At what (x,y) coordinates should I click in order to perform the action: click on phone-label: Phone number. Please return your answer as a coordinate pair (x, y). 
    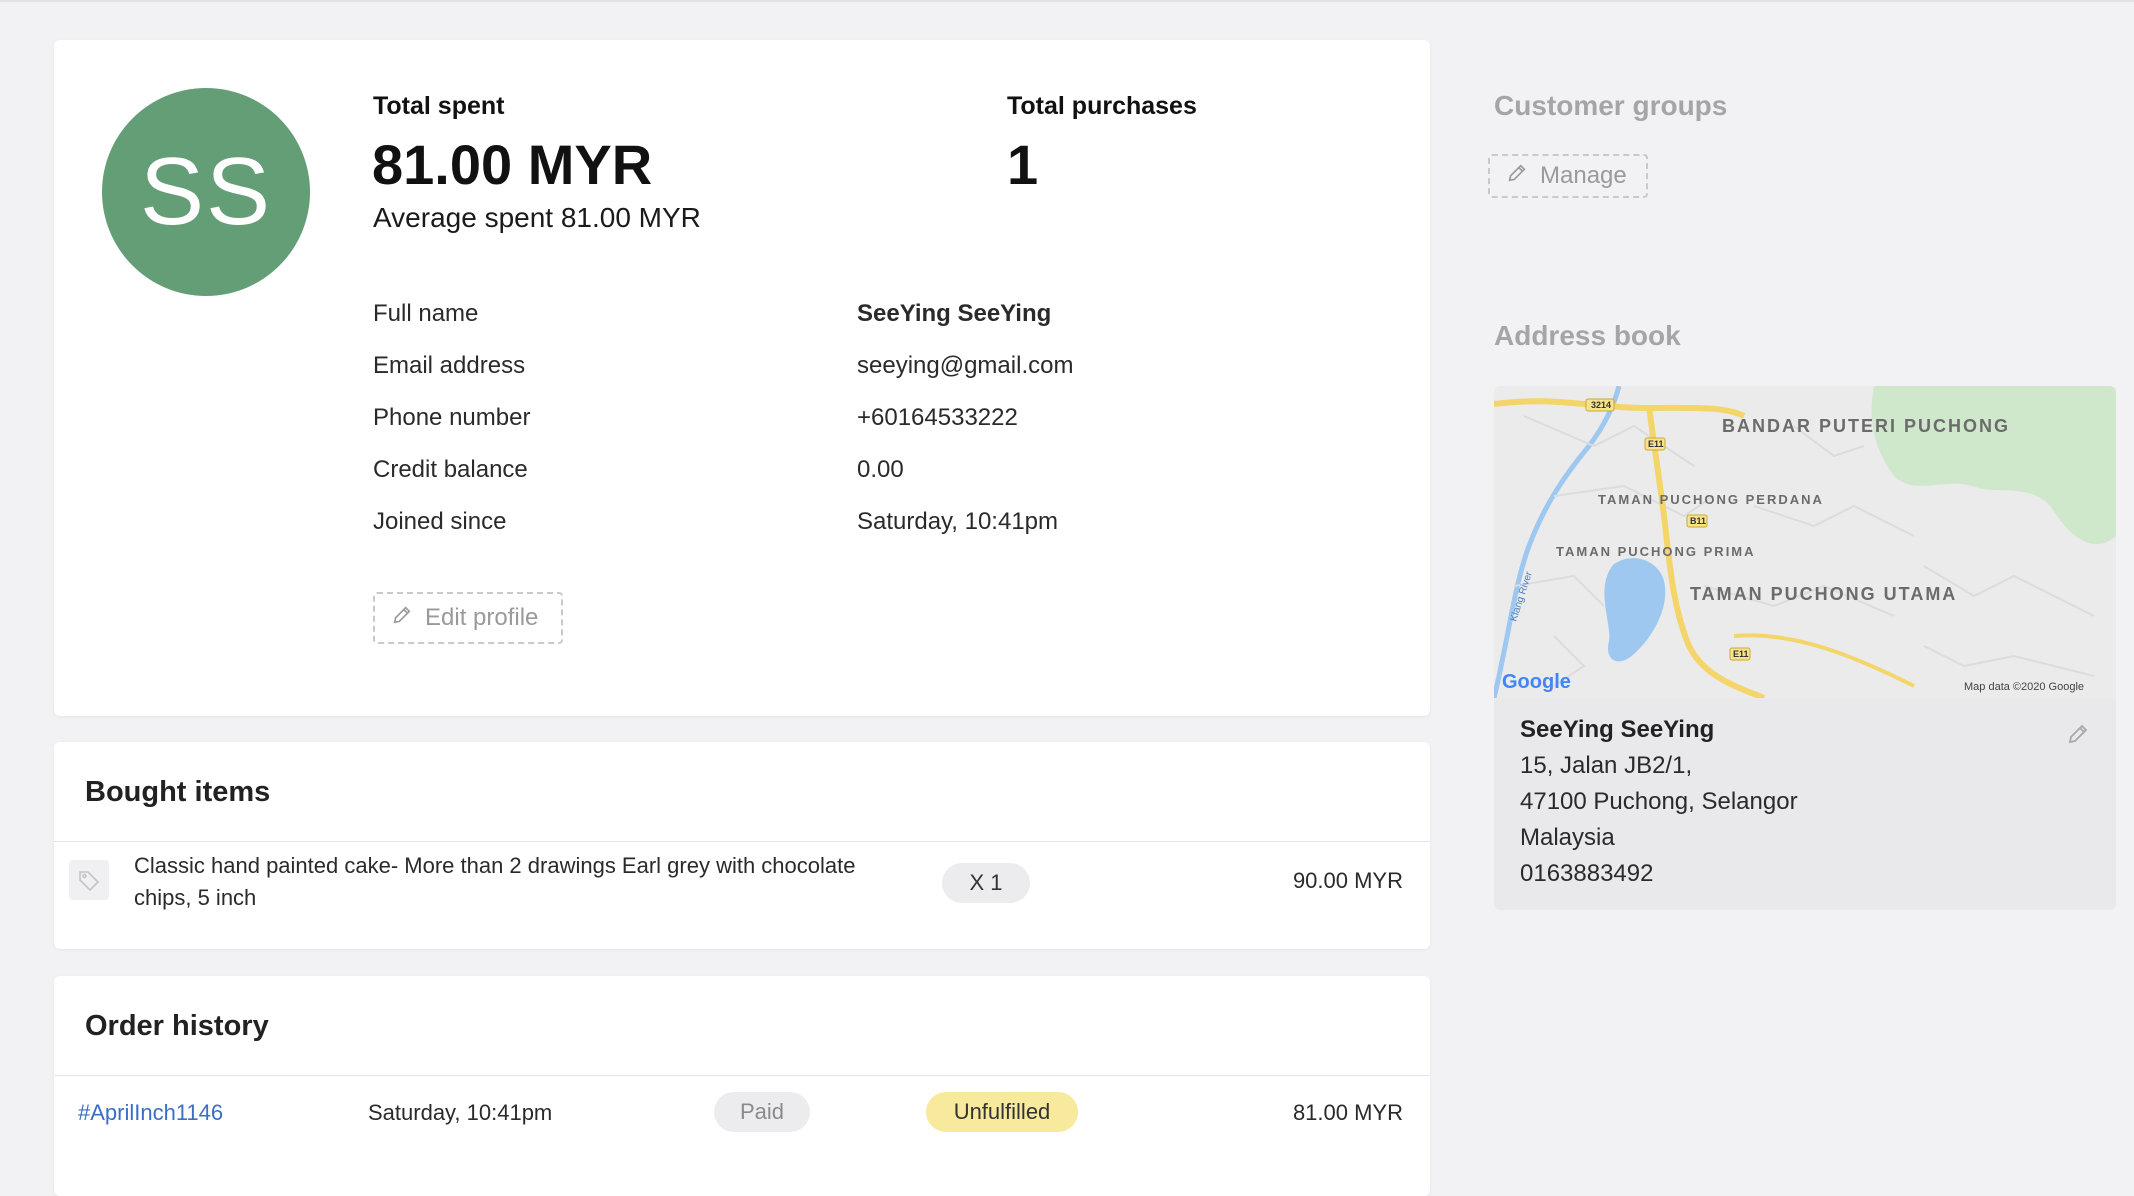
    Looking at the image, I should click on (452, 417).